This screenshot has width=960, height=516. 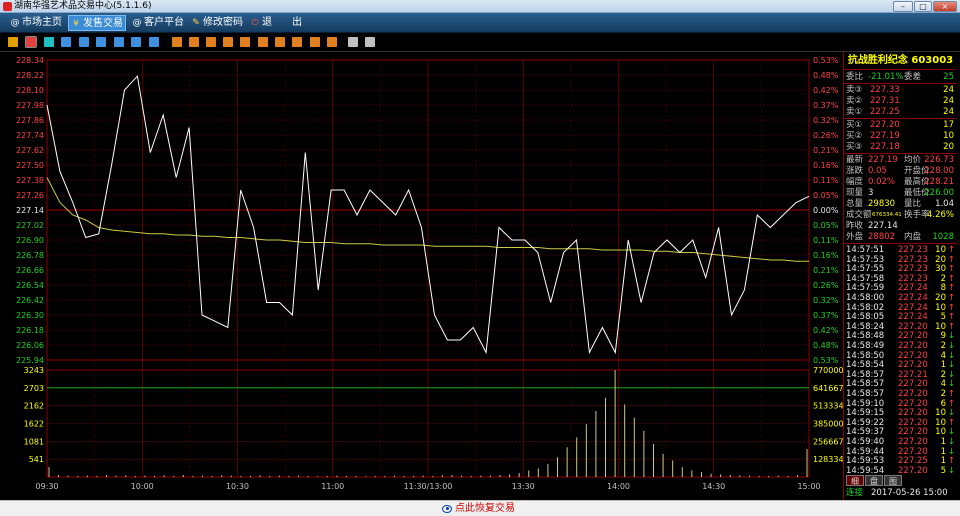 I want to click on menu-label: 出, so click(x=297, y=22).